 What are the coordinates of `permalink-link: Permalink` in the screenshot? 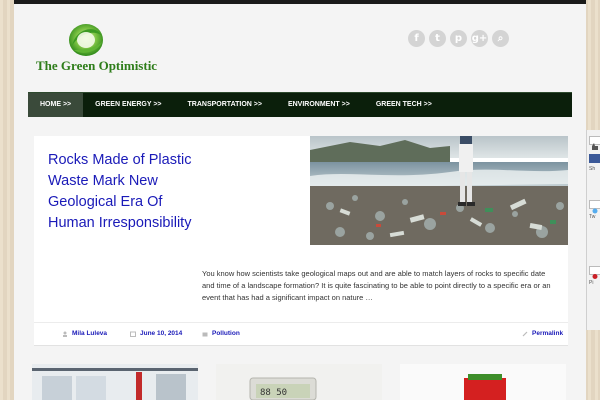 It's located at (542, 333).